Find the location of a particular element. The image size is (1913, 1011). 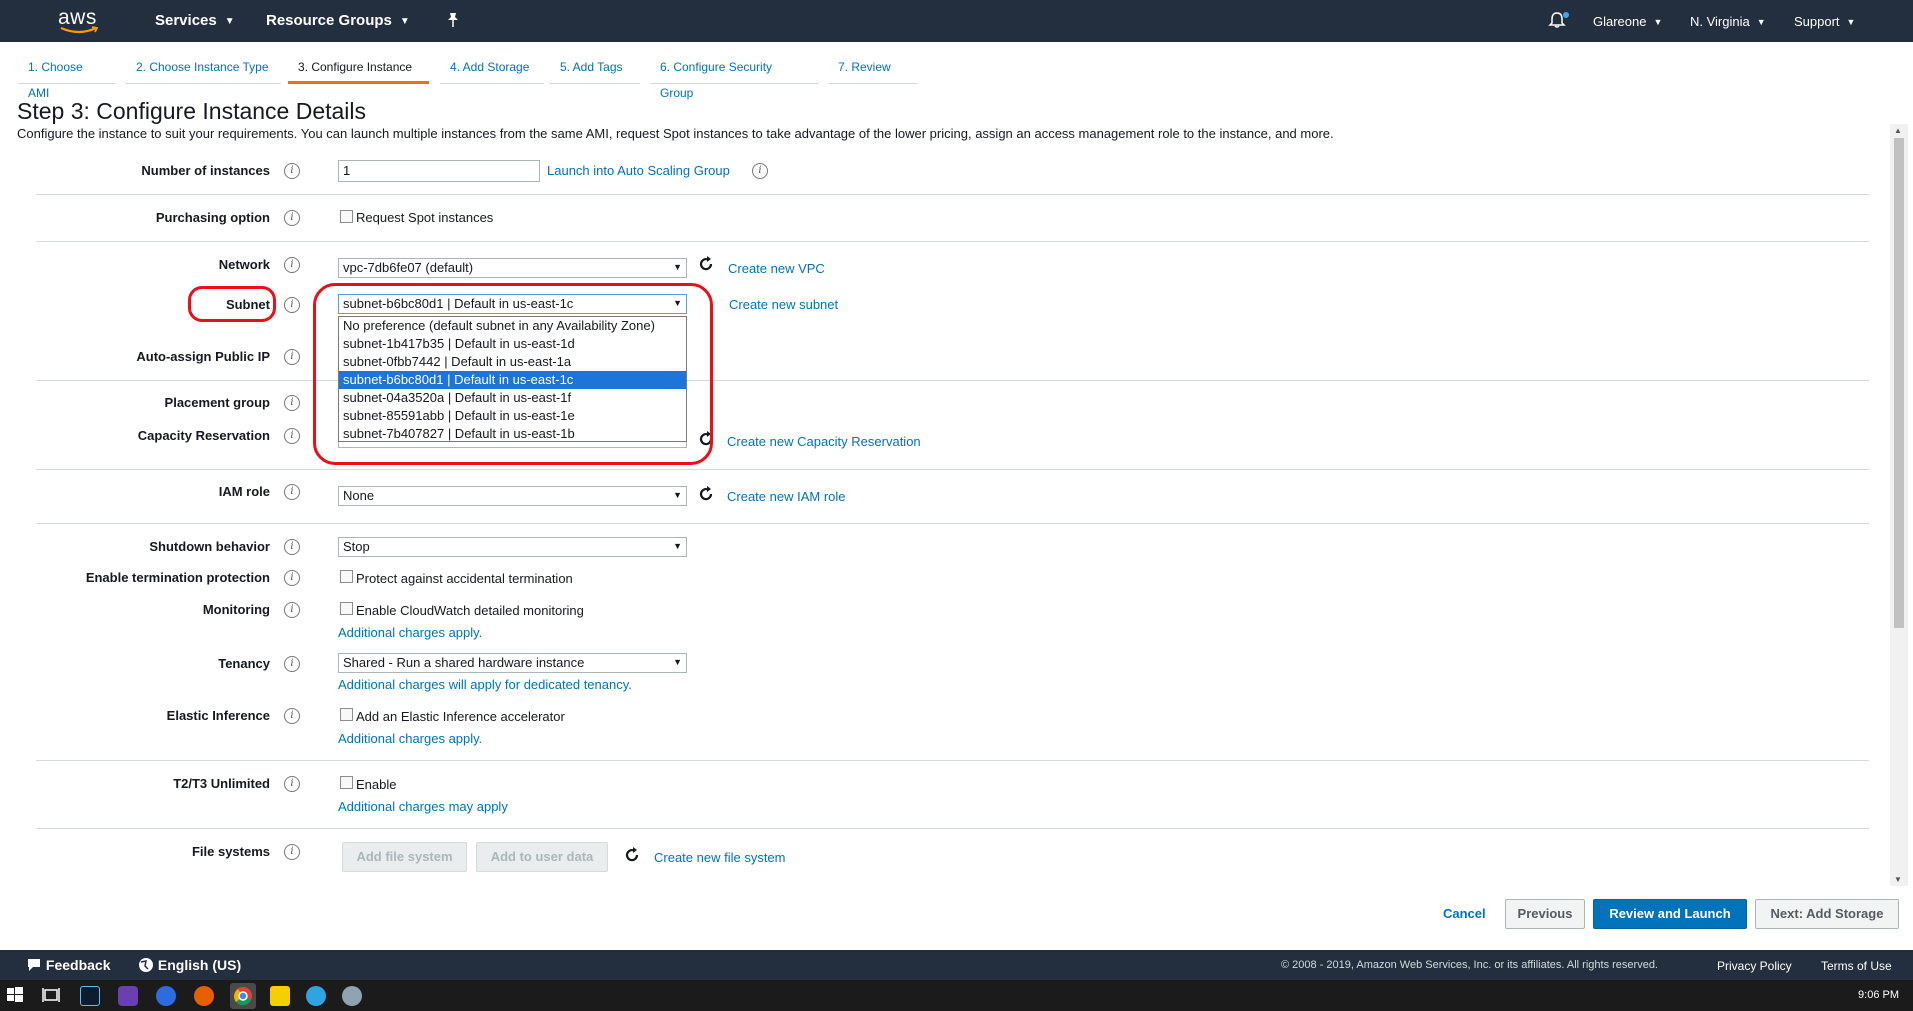

tab-configure-security-group: 6. Configure Security Group is located at coordinates (734, 77).